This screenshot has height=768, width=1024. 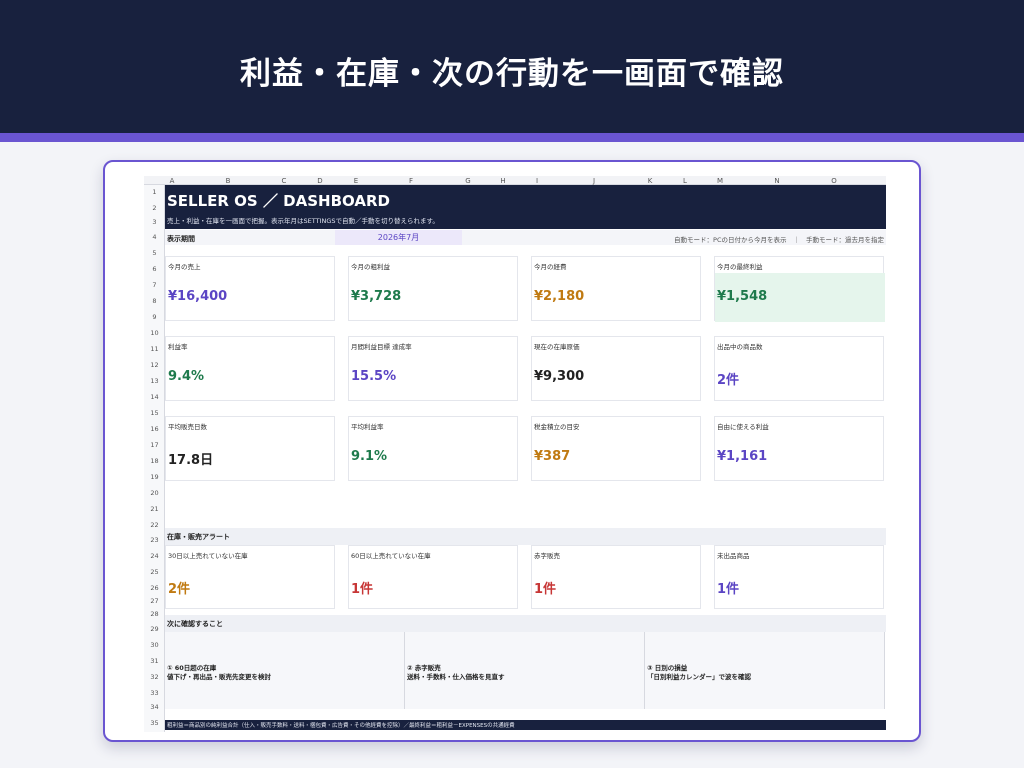 What do you see at coordinates (320, 181) in the screenshot?
I see `column-header-d: D` at bounding box center [320, 181].